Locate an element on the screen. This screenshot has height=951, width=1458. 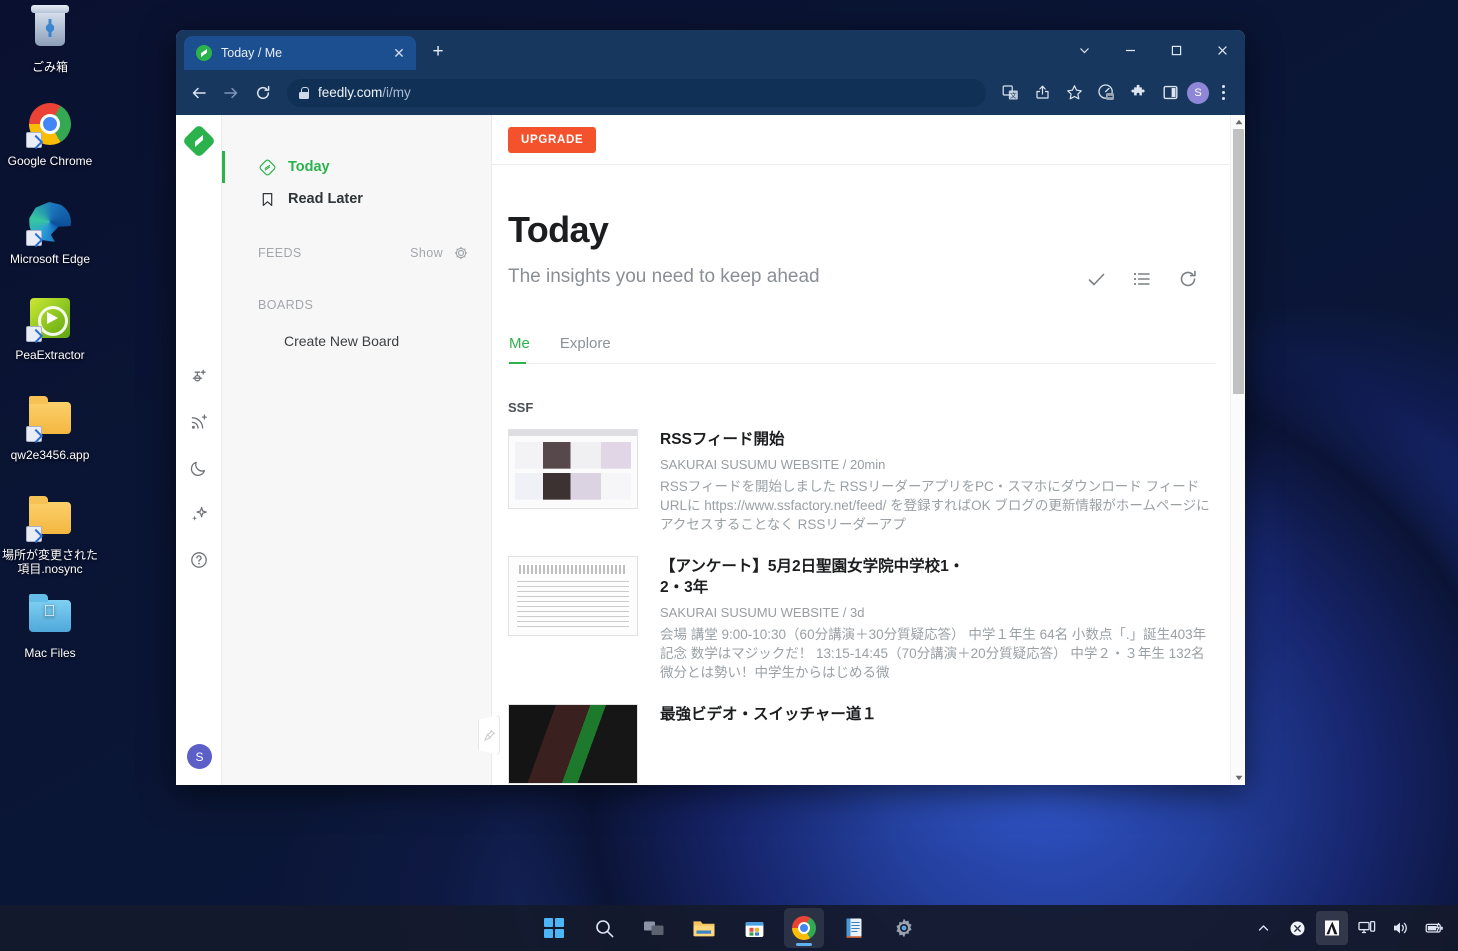
boards-section-title: BOARDS is located at coordinates (286, 305).